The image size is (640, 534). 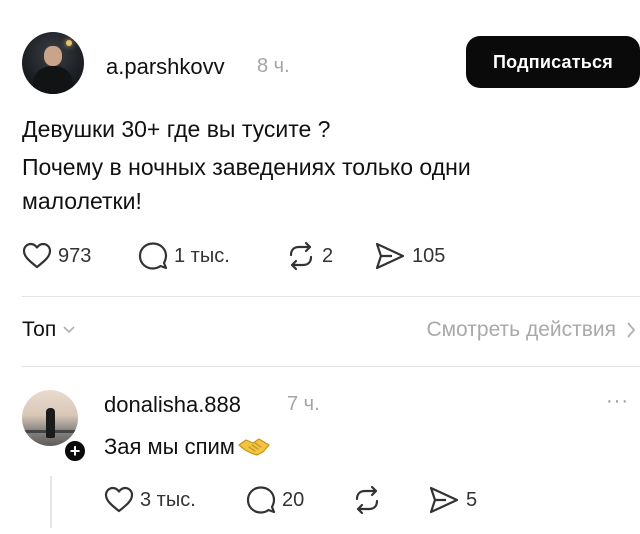 What do you see at coordinates (254, 447) in the screenshot?
I see `handshake-icon` at bounding box center [254, 447].